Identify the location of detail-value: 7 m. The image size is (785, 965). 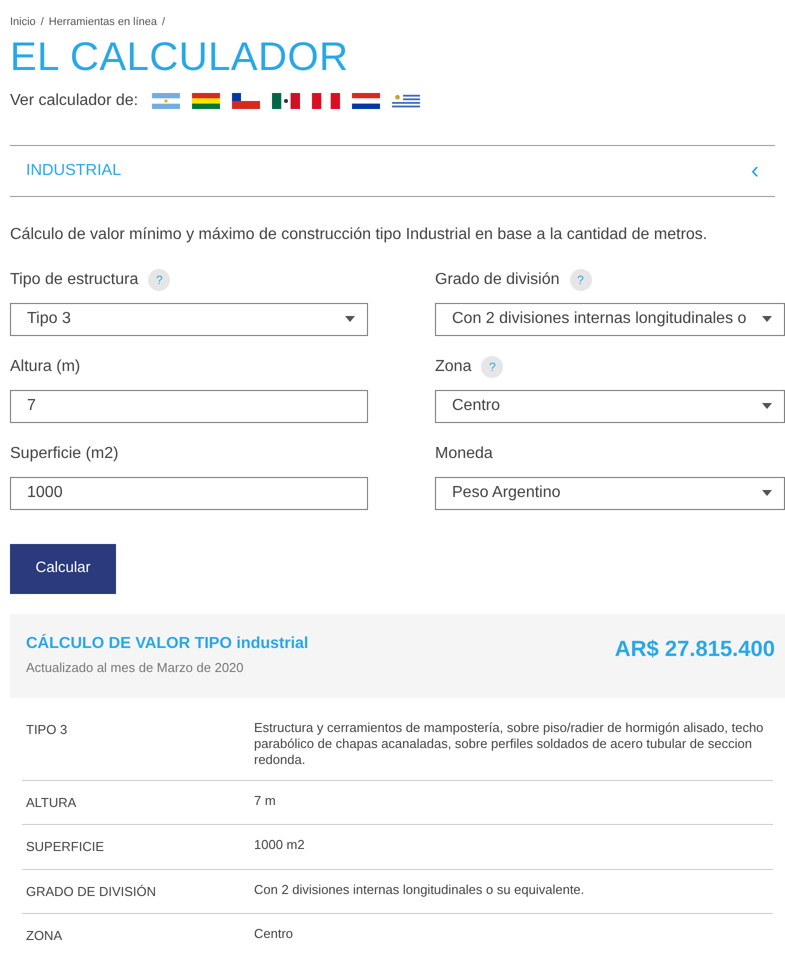
(265, 801).